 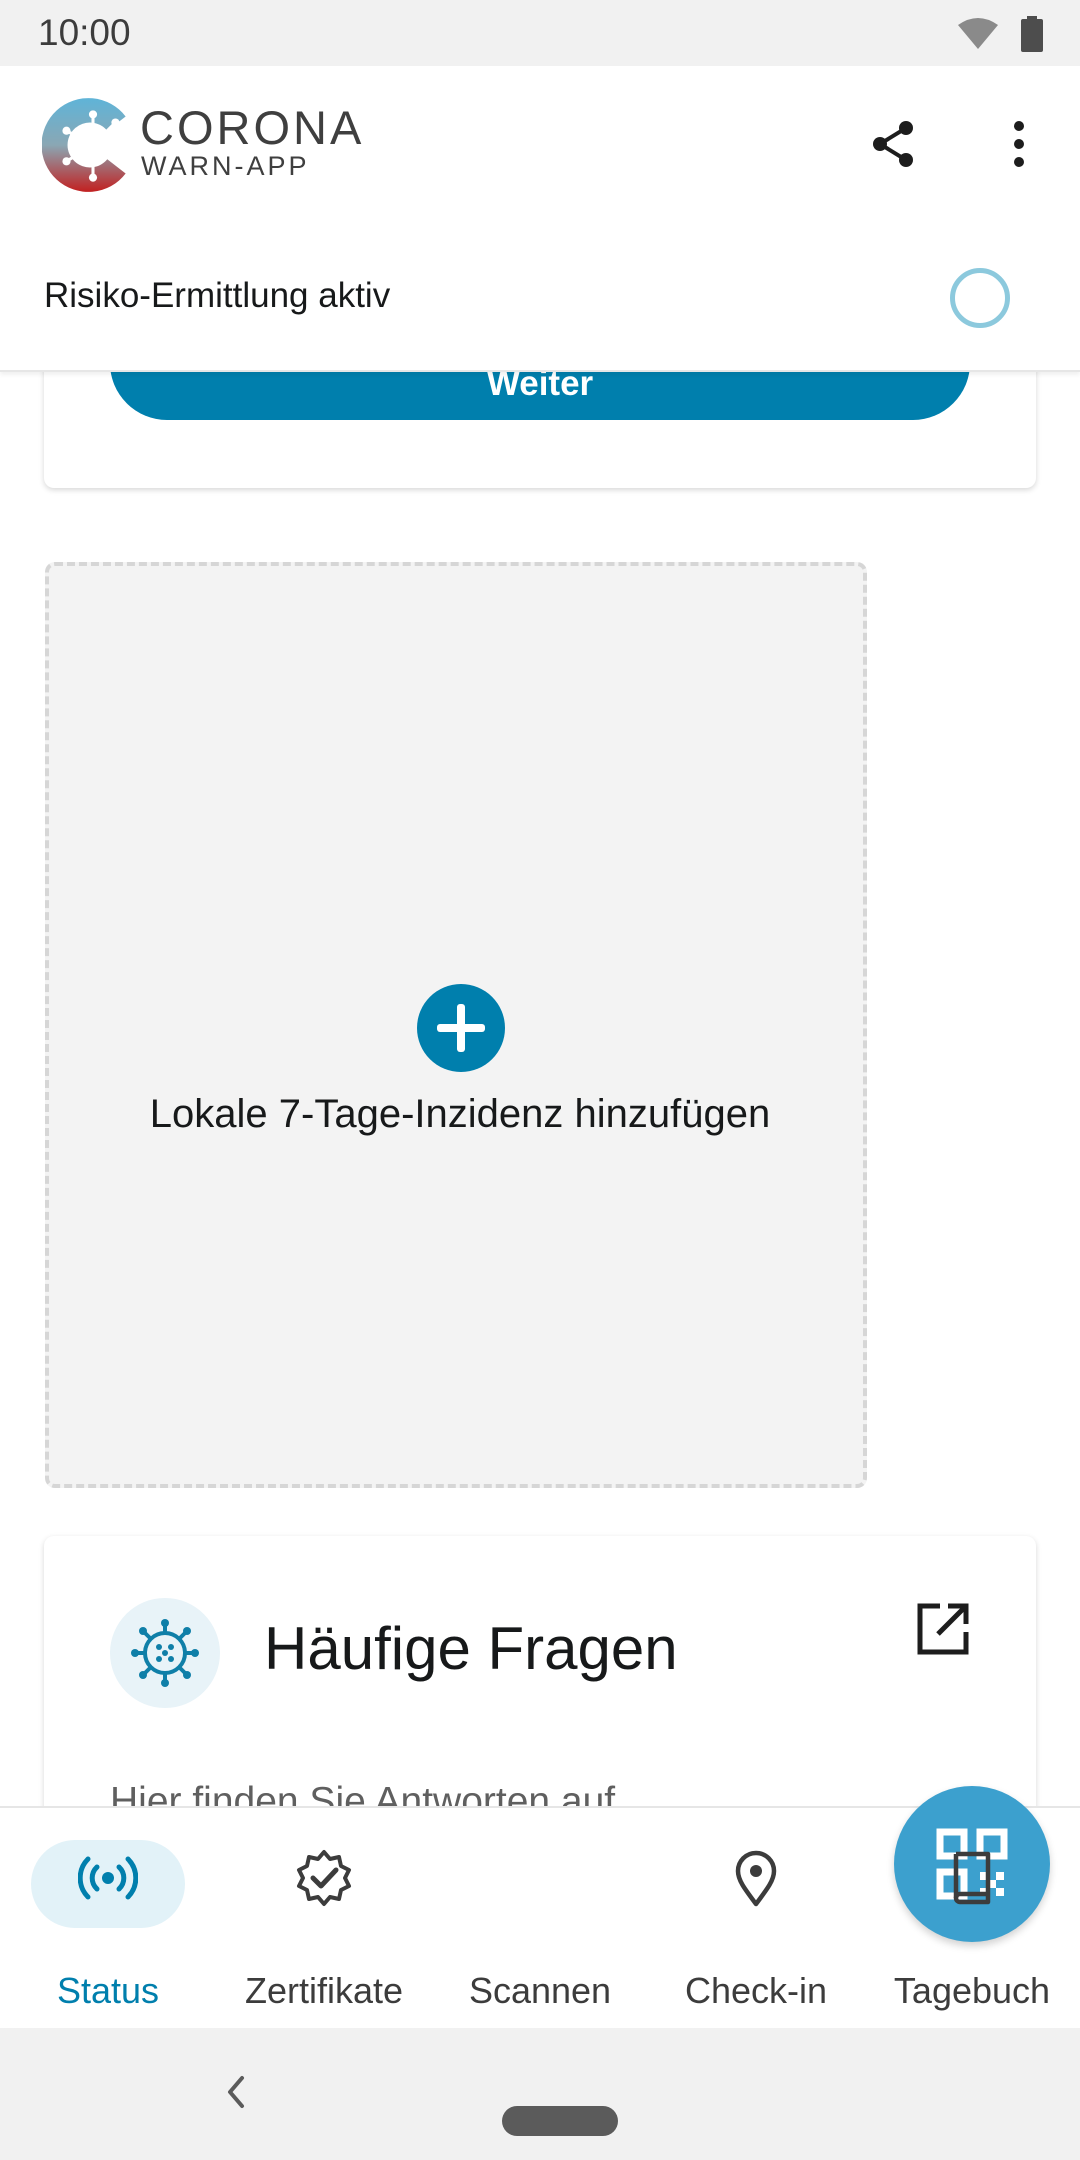 I want to click on share-icon, so click(x=894, y=144).